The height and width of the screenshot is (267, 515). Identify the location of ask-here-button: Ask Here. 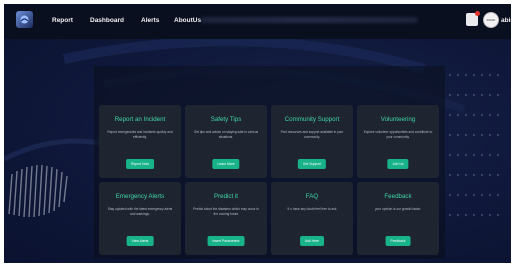
(312, 241).